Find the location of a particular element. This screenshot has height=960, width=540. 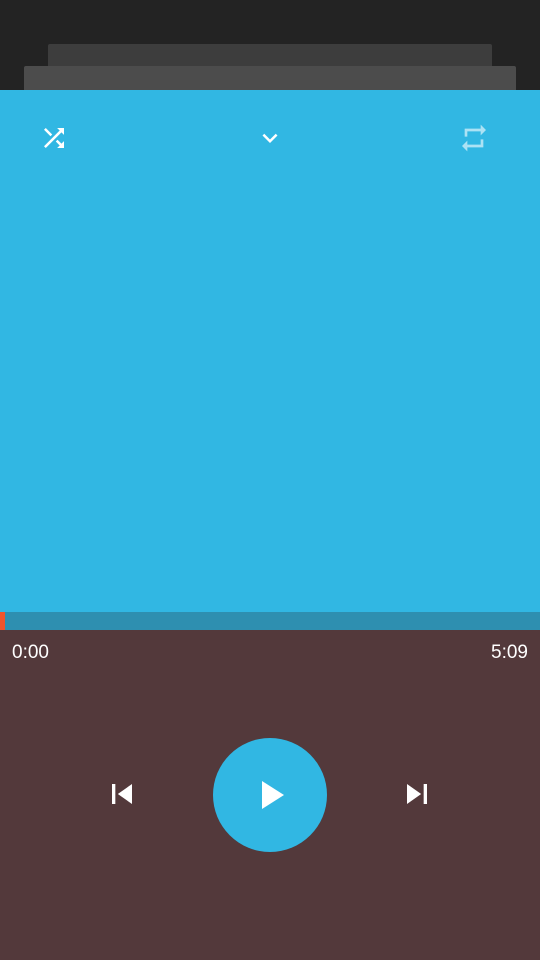

collapse-button is located at coordinates (270, 138).